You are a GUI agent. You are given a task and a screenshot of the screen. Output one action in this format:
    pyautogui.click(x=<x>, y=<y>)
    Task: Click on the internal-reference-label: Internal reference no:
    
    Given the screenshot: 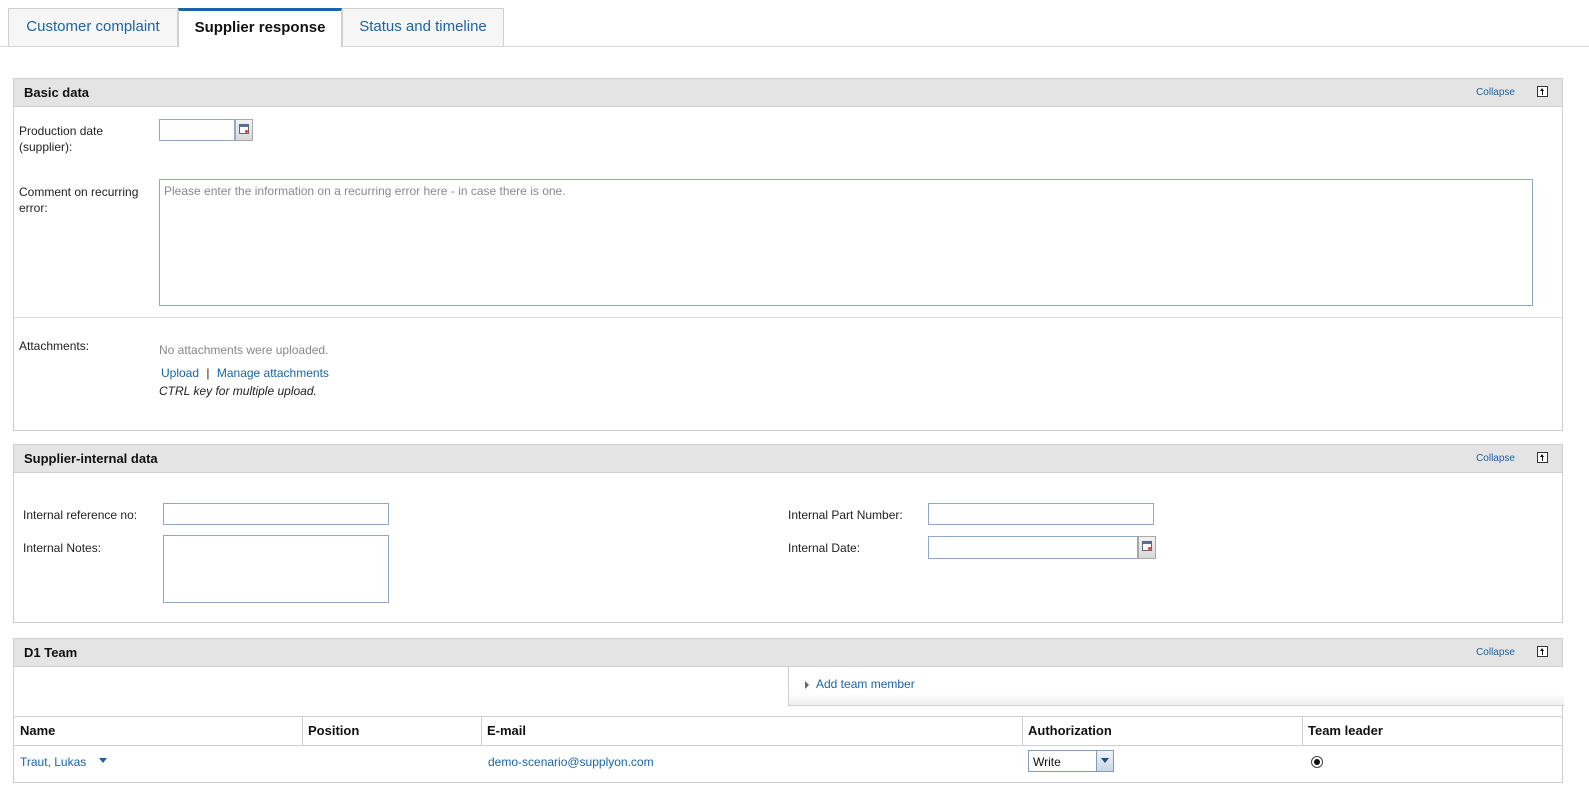 What is the action you would take?
    pyautogui.click(x=80, y=515)
    